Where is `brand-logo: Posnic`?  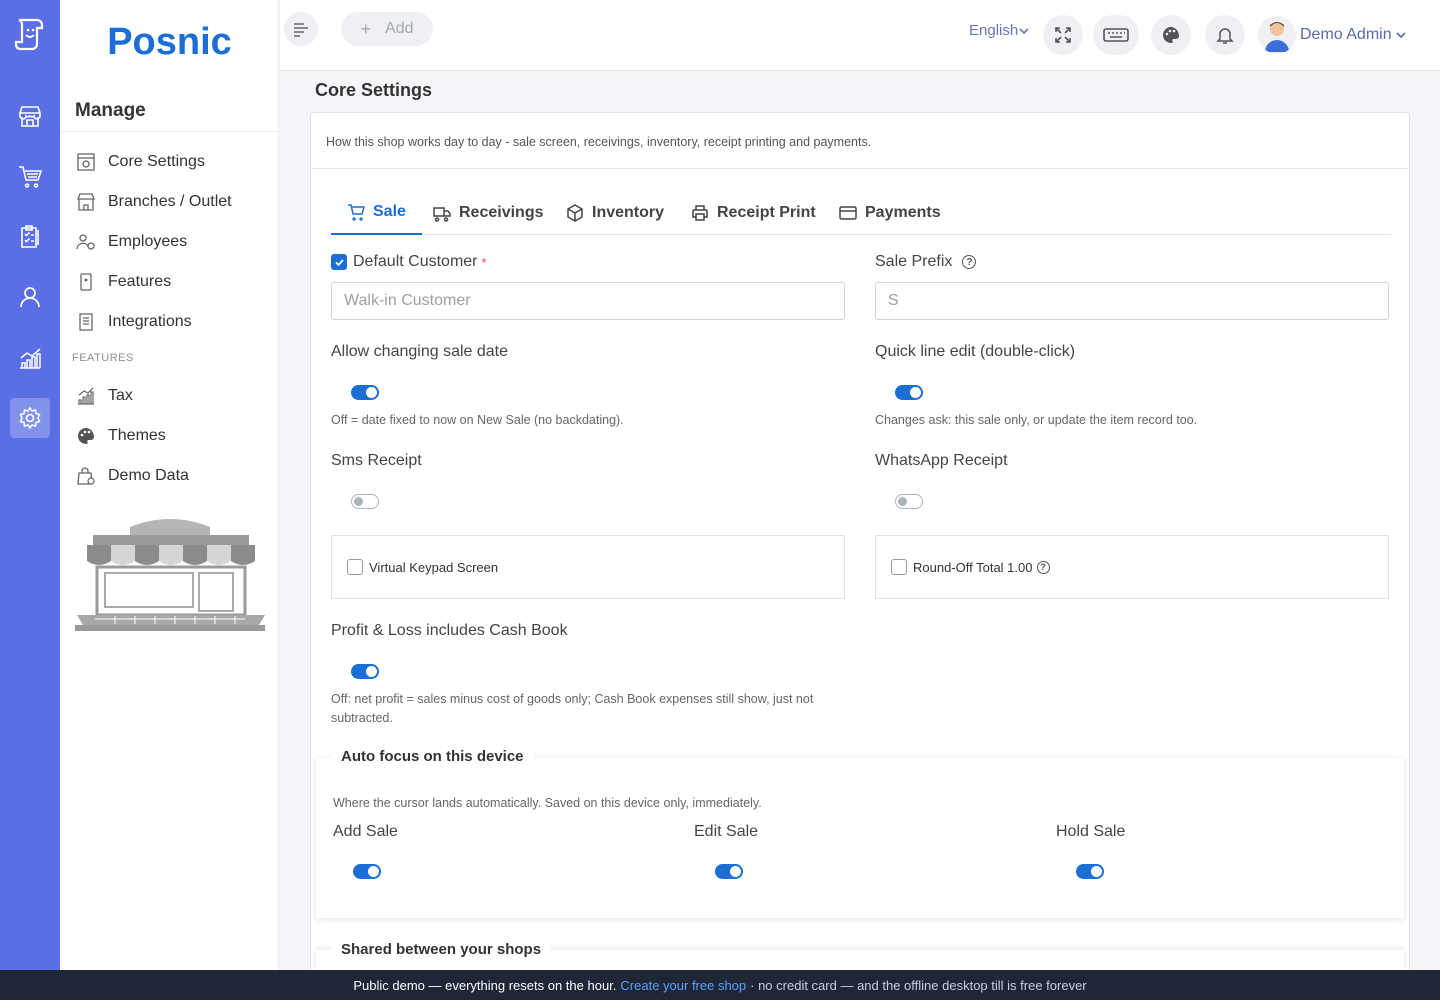 brand-logo: Posnic is located at coordinates (169, 42).